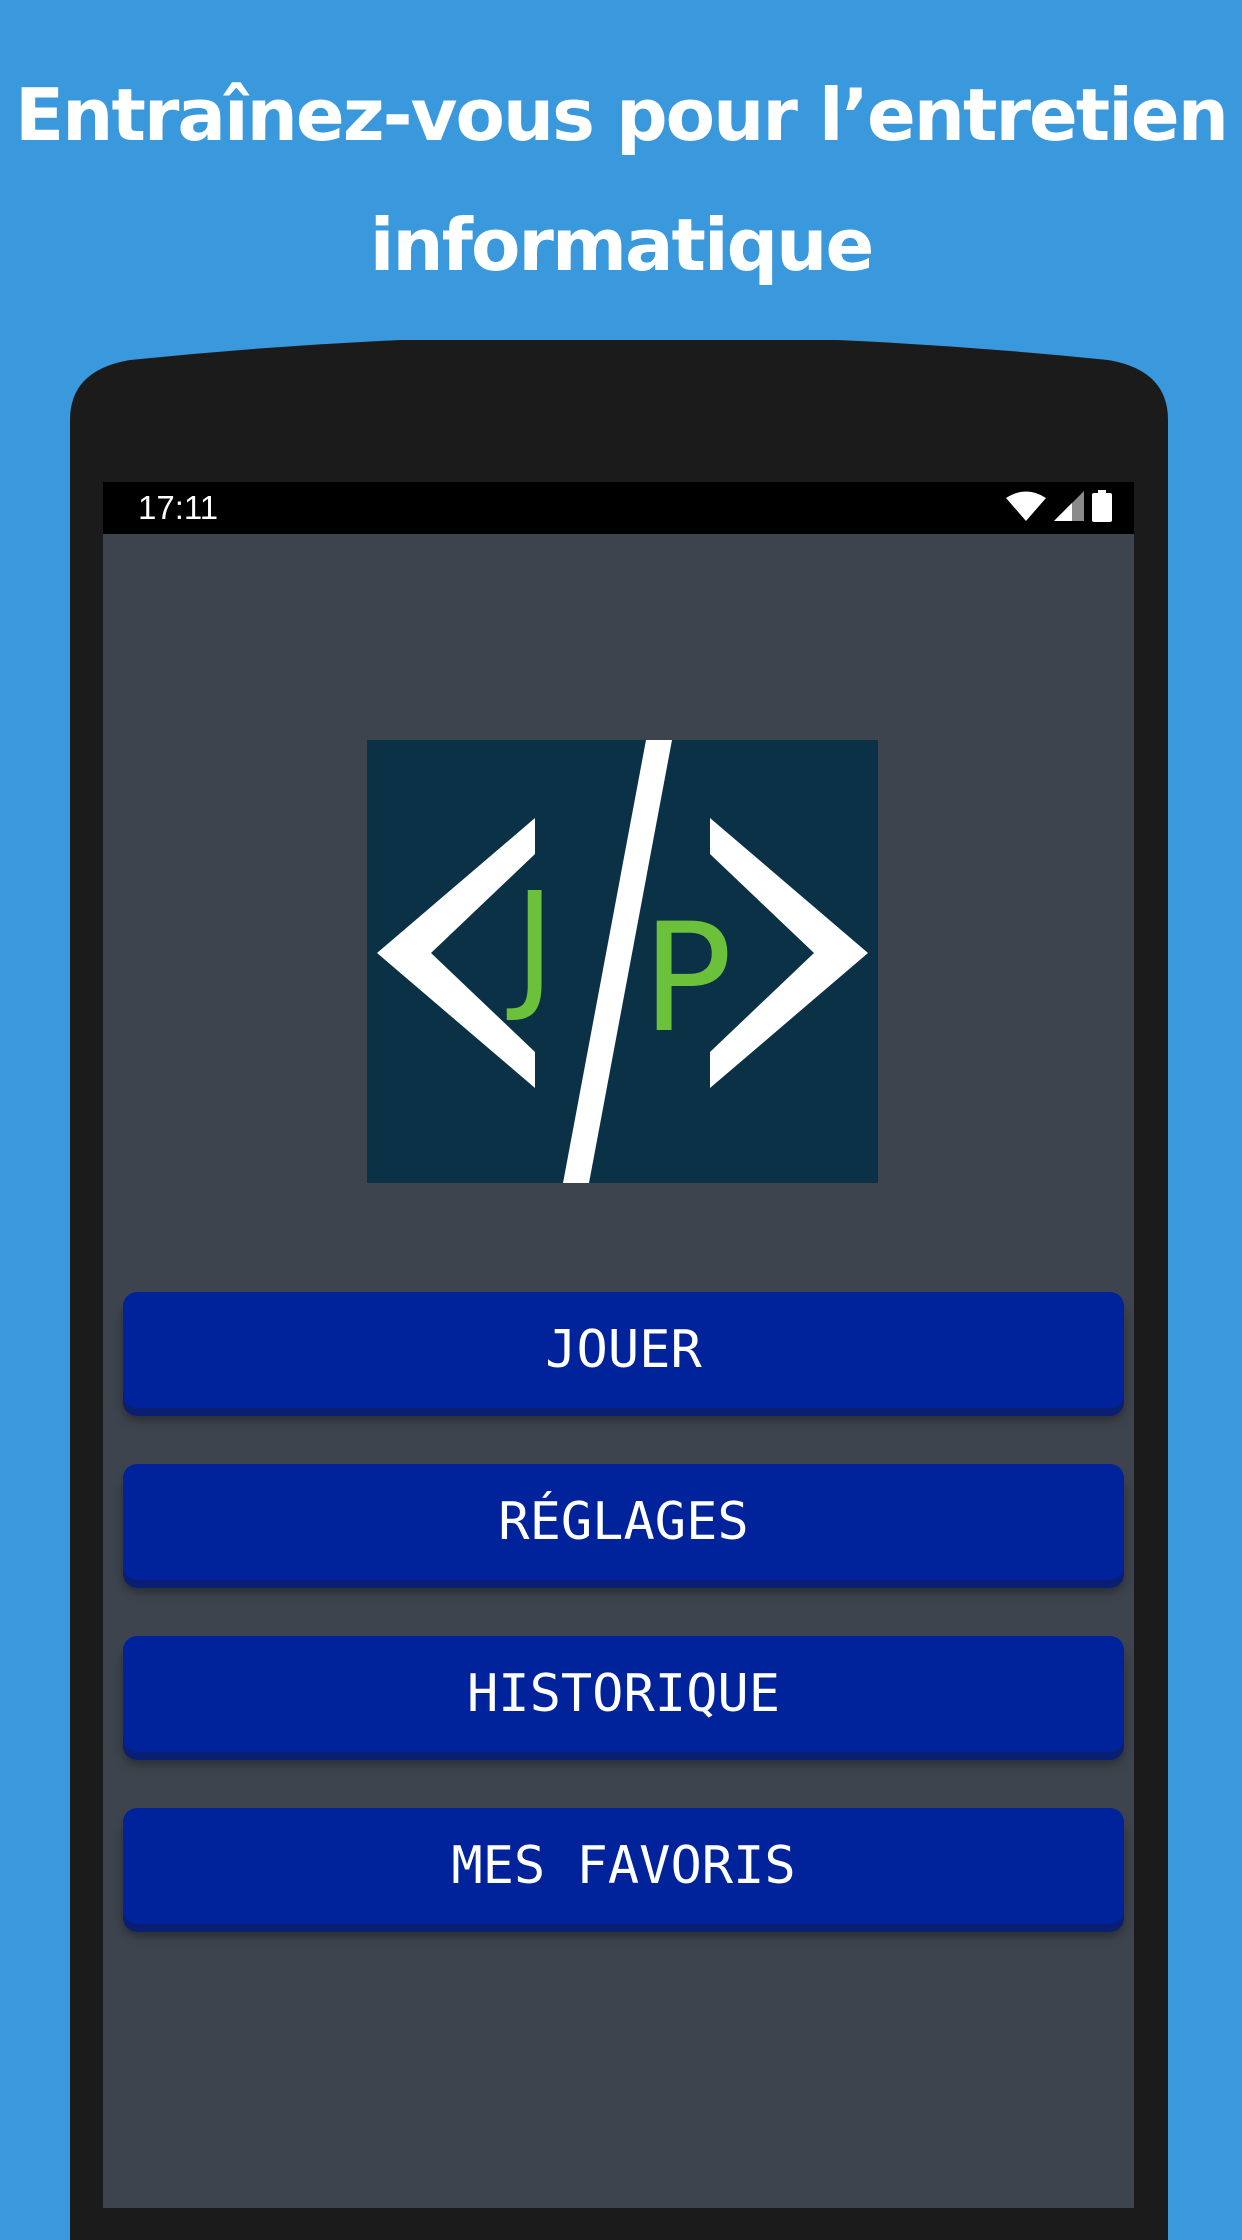 The height and width of the screenshot is (2240, 1242). Describe the element at coordinates (687, 979) in the screenshot. I see `logo-letter-p: P` at that location.